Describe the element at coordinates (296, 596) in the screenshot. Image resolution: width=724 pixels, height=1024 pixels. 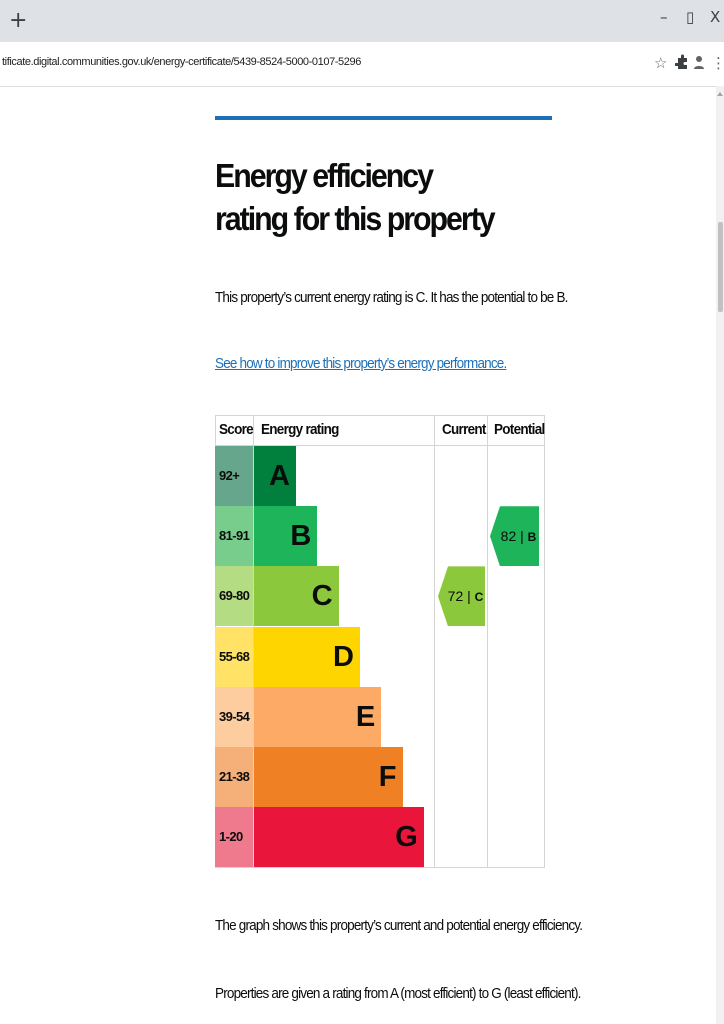
I see `band-bar-c: C` at that location.